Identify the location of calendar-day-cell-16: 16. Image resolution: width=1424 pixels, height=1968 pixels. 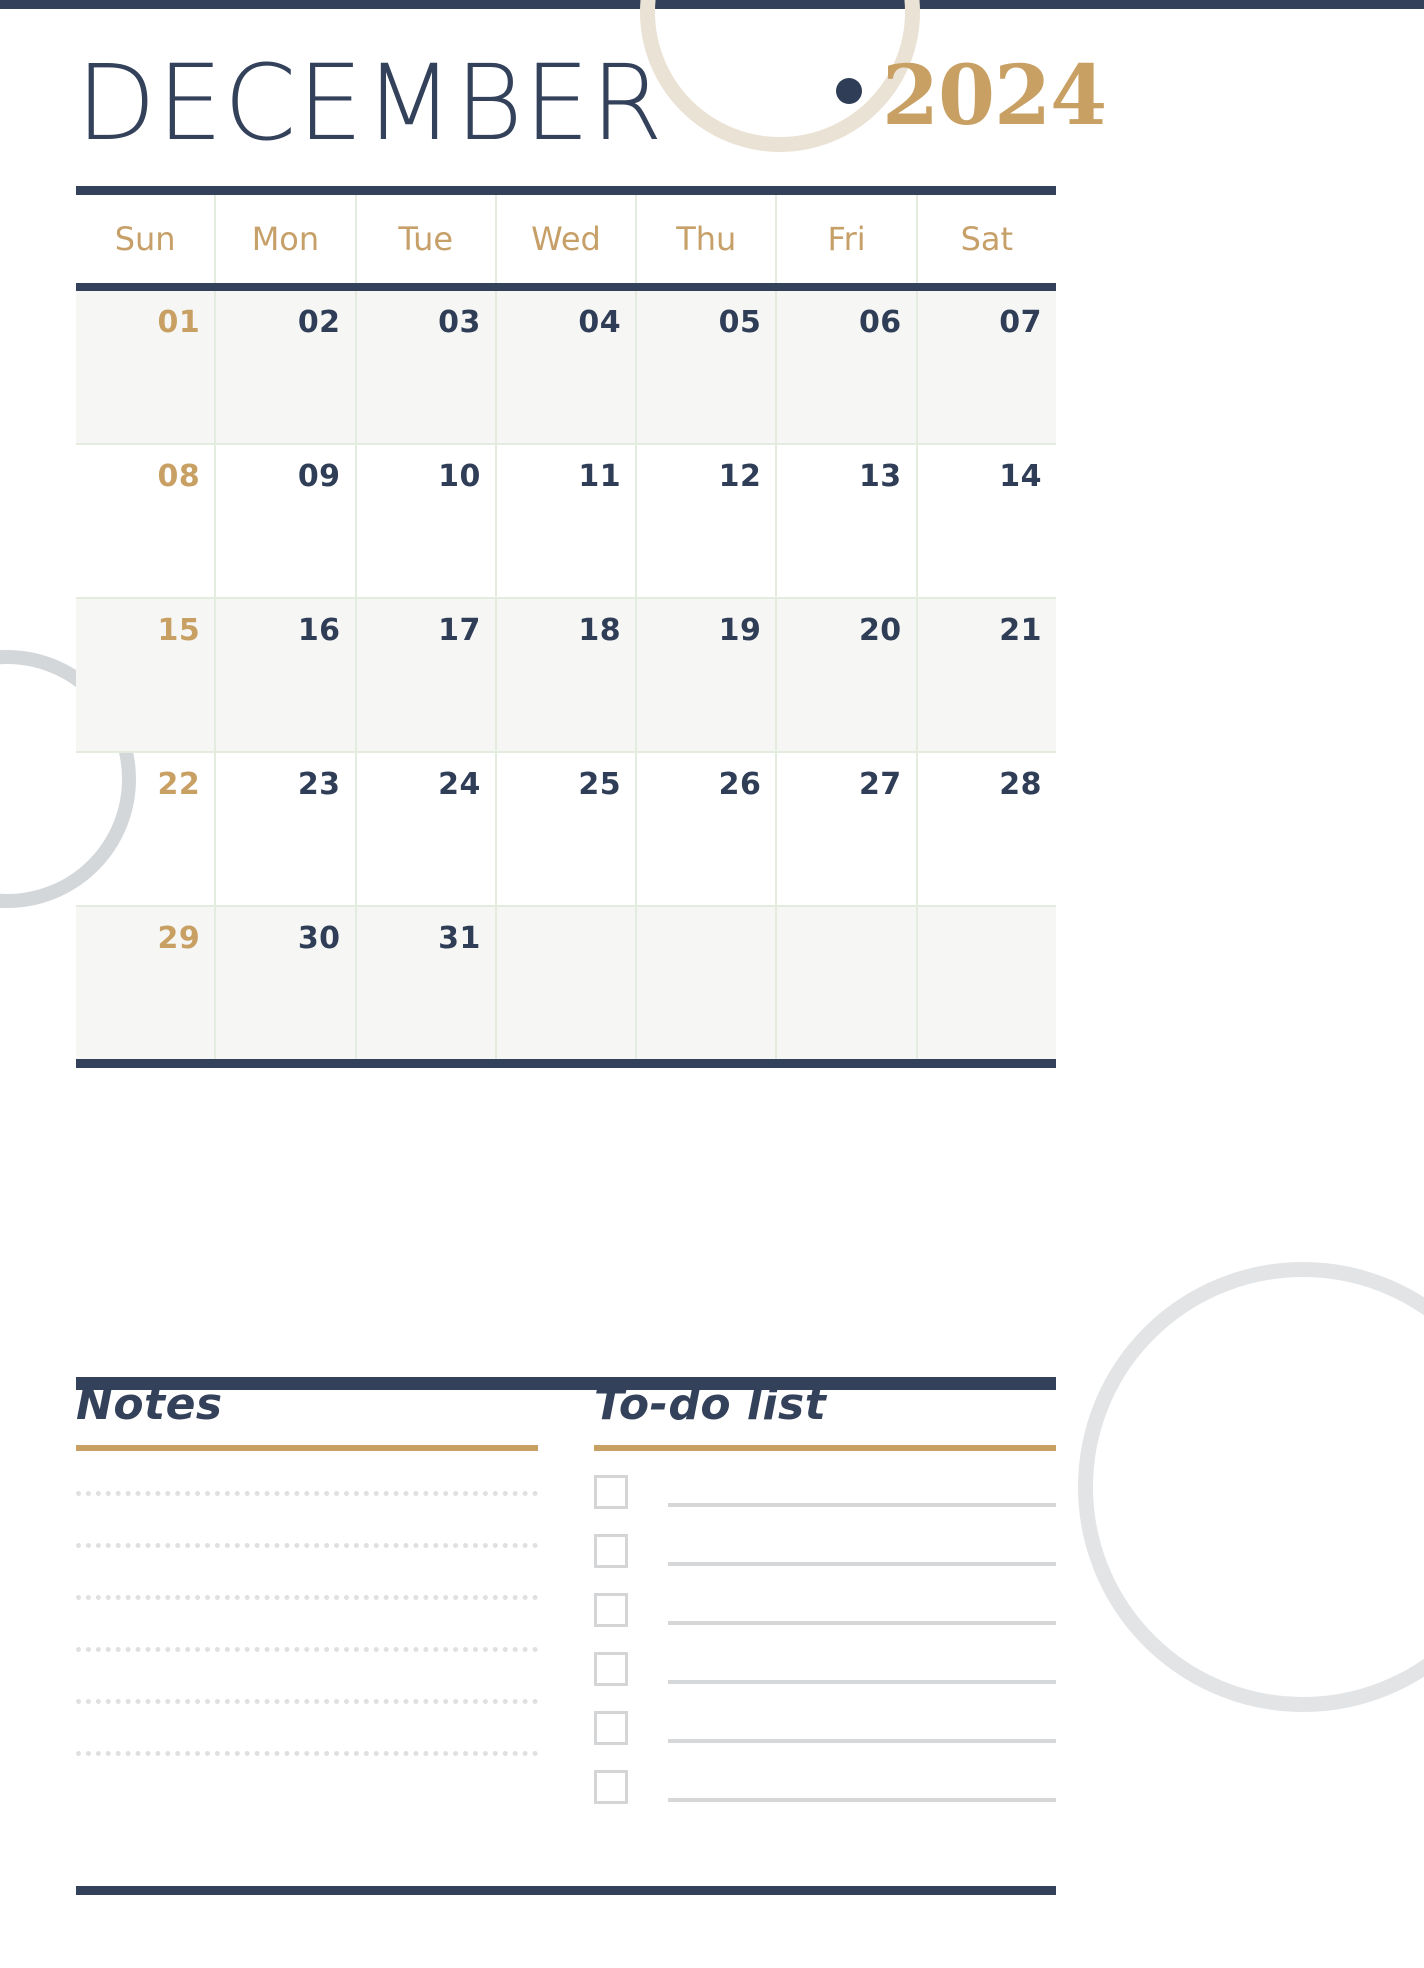
(284, 675).